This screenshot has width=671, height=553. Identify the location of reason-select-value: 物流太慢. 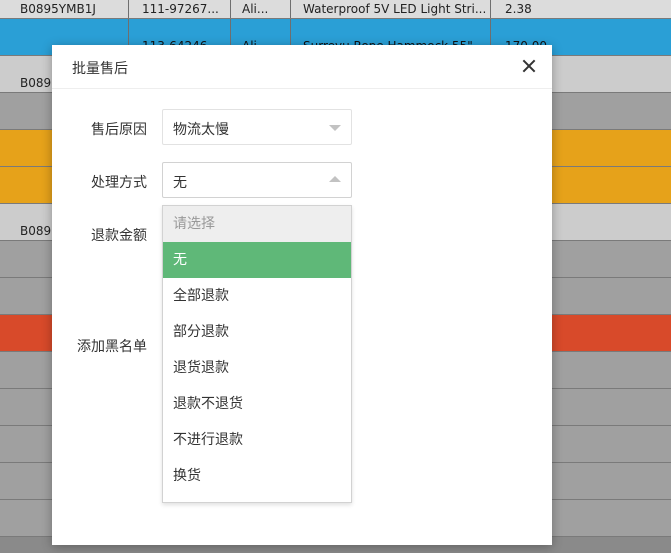
(201, 130).